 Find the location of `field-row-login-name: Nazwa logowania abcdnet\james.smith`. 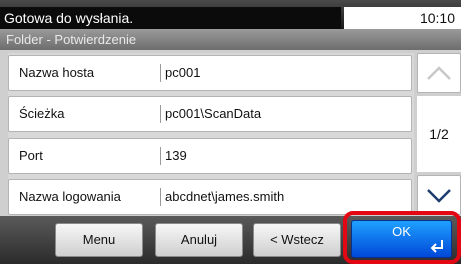

field-row-login-name: Nazwa logowania abcdnet\james.smith is located at coordinates (210, 197).